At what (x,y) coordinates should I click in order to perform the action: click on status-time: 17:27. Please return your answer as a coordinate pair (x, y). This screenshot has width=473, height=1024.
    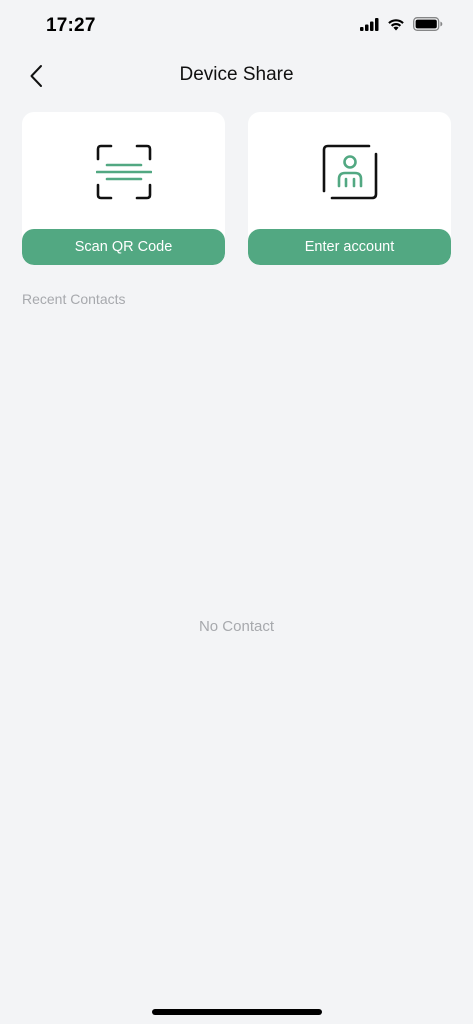
    Looking at the image, I should click on (71, 25).